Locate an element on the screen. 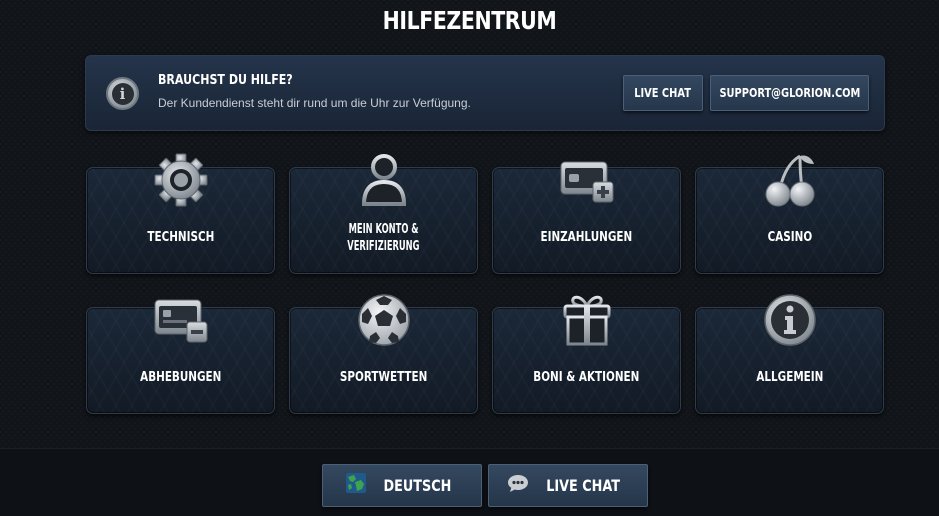 The height and width of the screenshot is (516, 939). info-icon: i is located at coordinates (122, 93).